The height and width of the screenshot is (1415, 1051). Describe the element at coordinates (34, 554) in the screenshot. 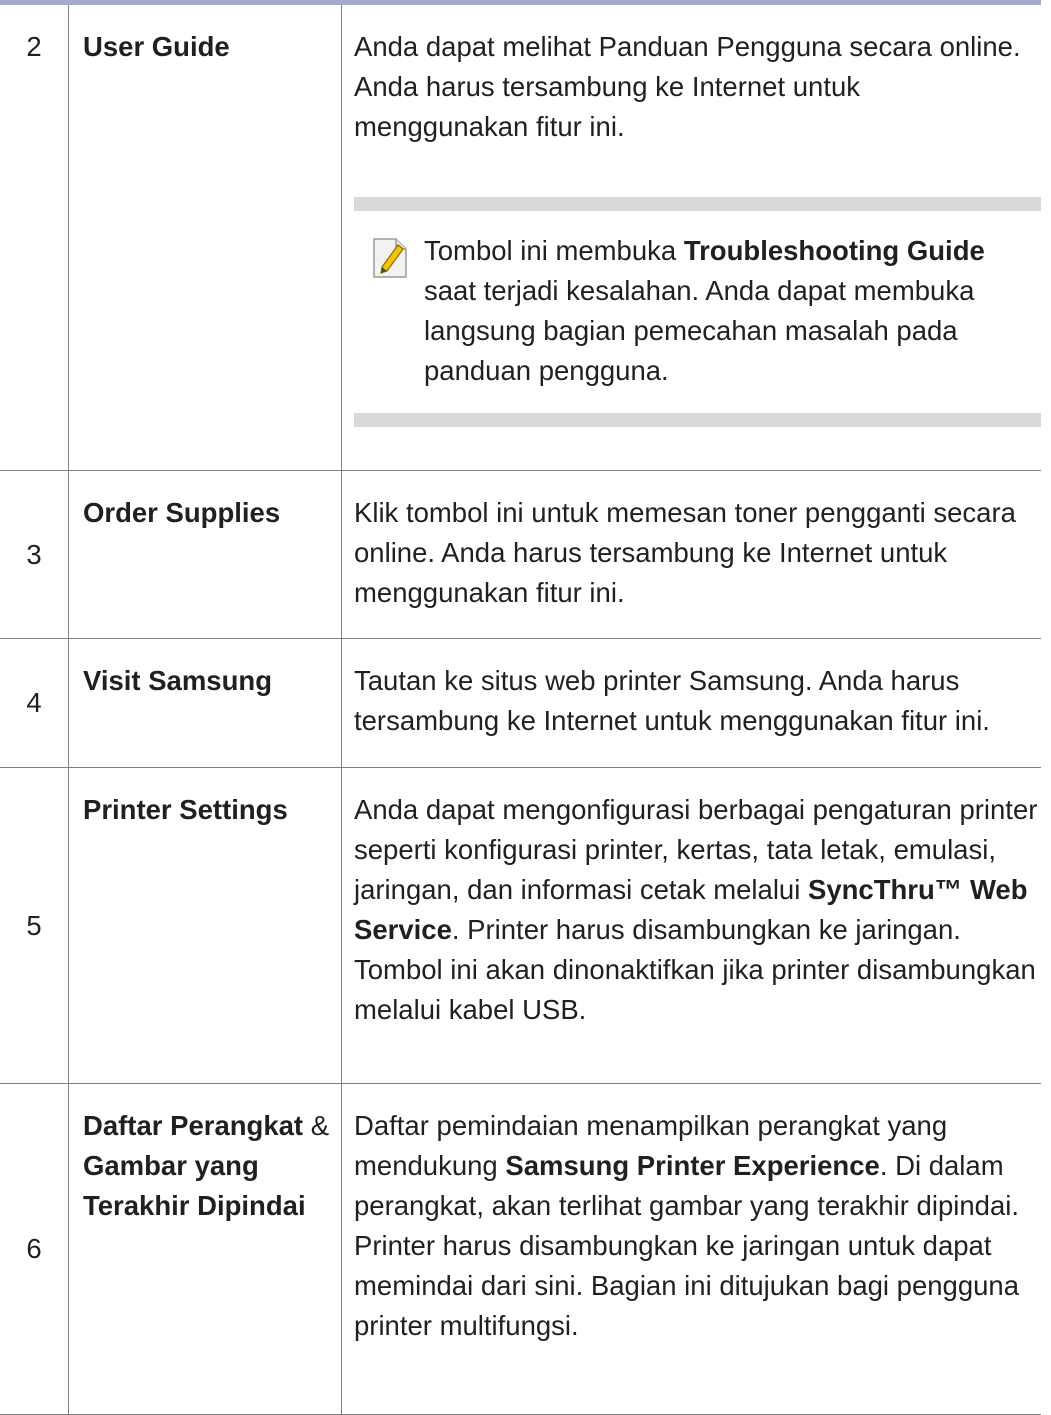

I see `row-number: 3` at that location.